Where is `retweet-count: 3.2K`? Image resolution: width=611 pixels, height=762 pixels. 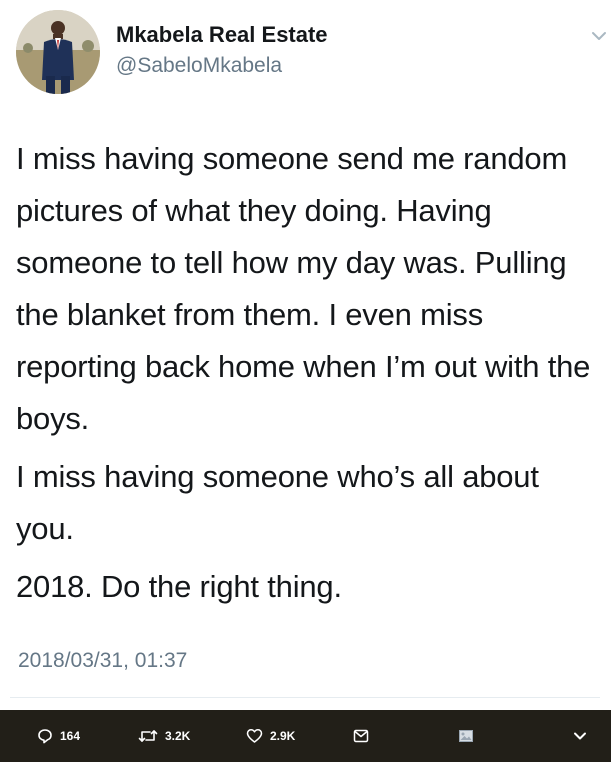
retweet-count: 3.2K is located at coordinates (178, 736).